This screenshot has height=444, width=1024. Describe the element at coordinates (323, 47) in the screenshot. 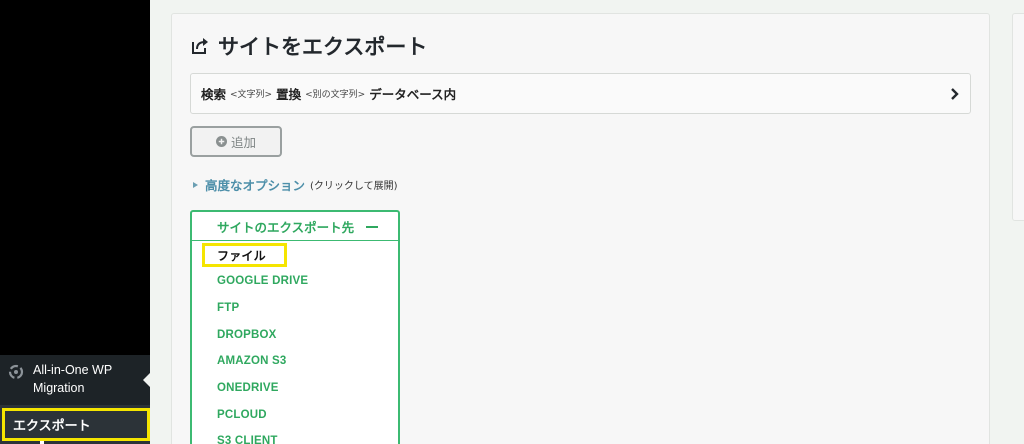

I see `page-title-text: サイトをエクスポート` at that location.